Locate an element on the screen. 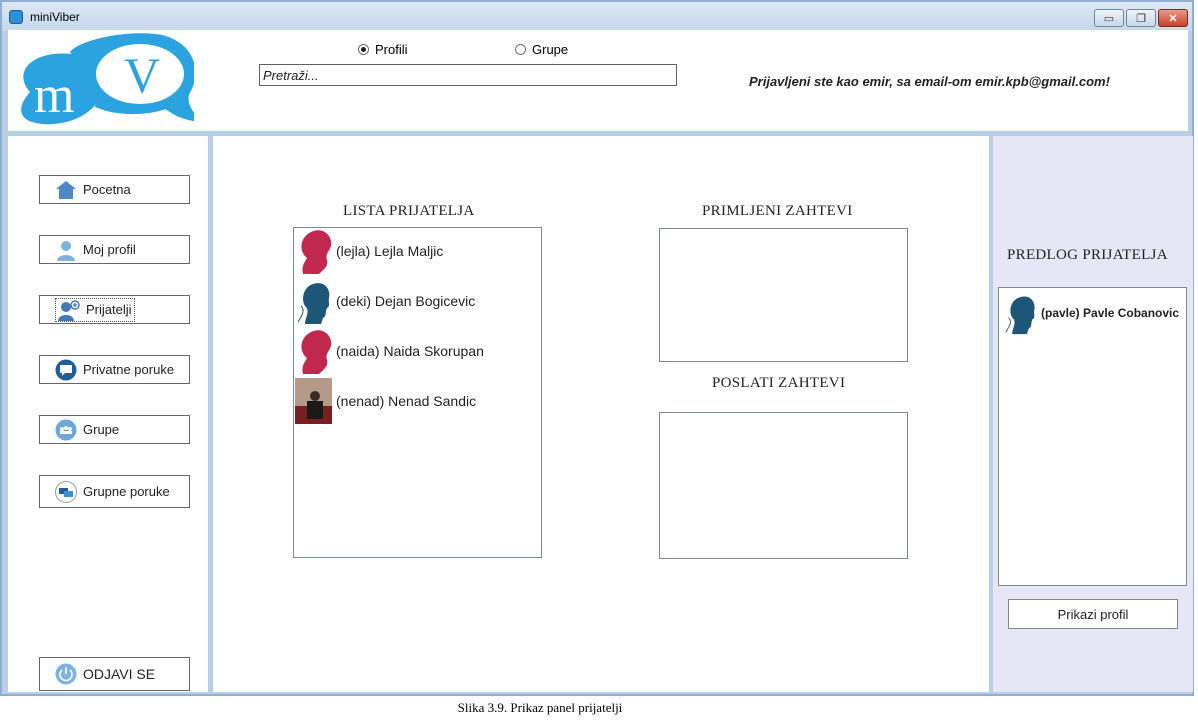 The image size is (1198, 724). radio-profiles: Profili is located at coordinates (383, 49).